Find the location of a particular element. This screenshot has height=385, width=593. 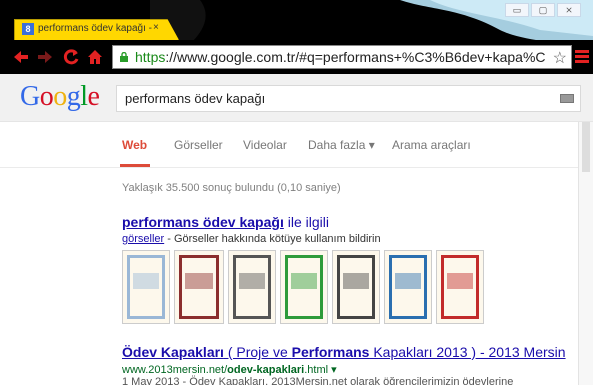

logo-letter: l is located at coordinates (84, 96).